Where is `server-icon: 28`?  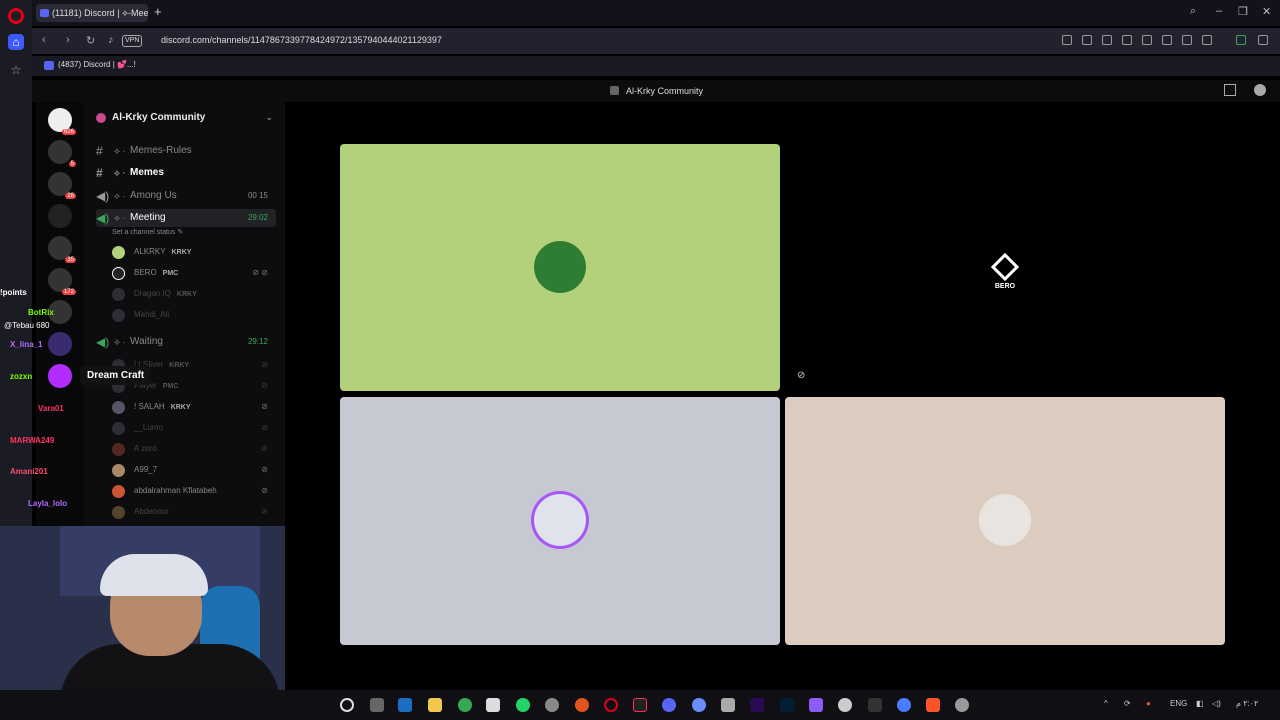 server-icon: 28 is located at coordinates (62, 185).